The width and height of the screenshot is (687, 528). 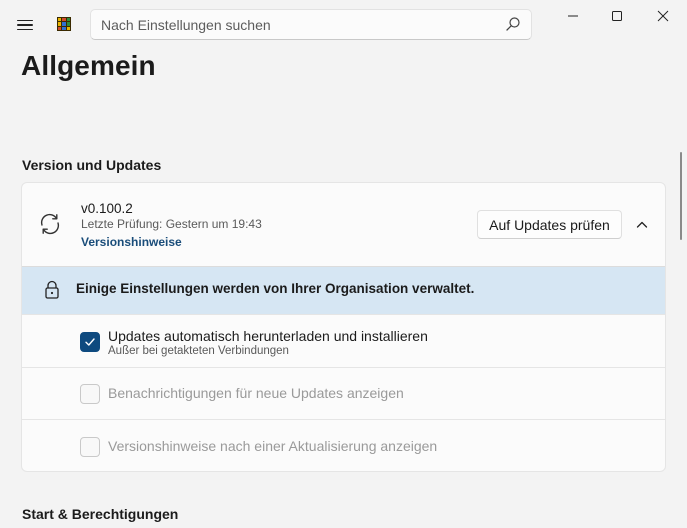 What do you see at coordinates (681, 196) in the screenshot?
I see `vertical-scrollbar` at bounding box center [681, 196].